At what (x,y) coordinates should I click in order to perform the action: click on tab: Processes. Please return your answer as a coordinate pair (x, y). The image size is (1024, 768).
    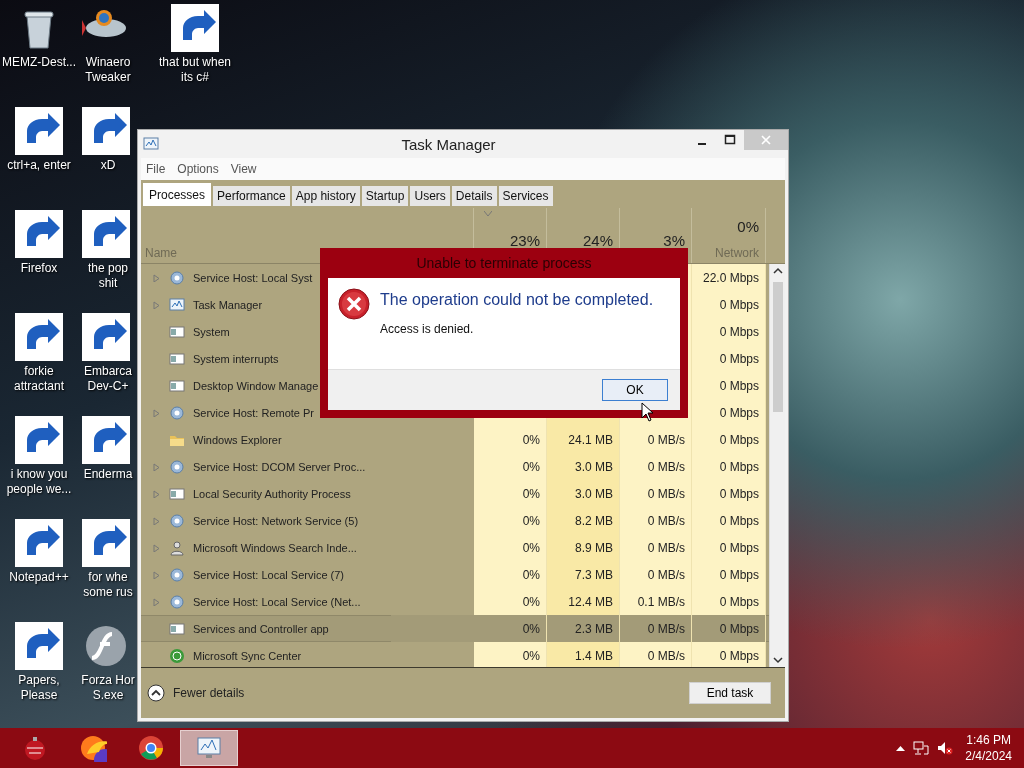
    Looking at the image, I should click on (177, 194).